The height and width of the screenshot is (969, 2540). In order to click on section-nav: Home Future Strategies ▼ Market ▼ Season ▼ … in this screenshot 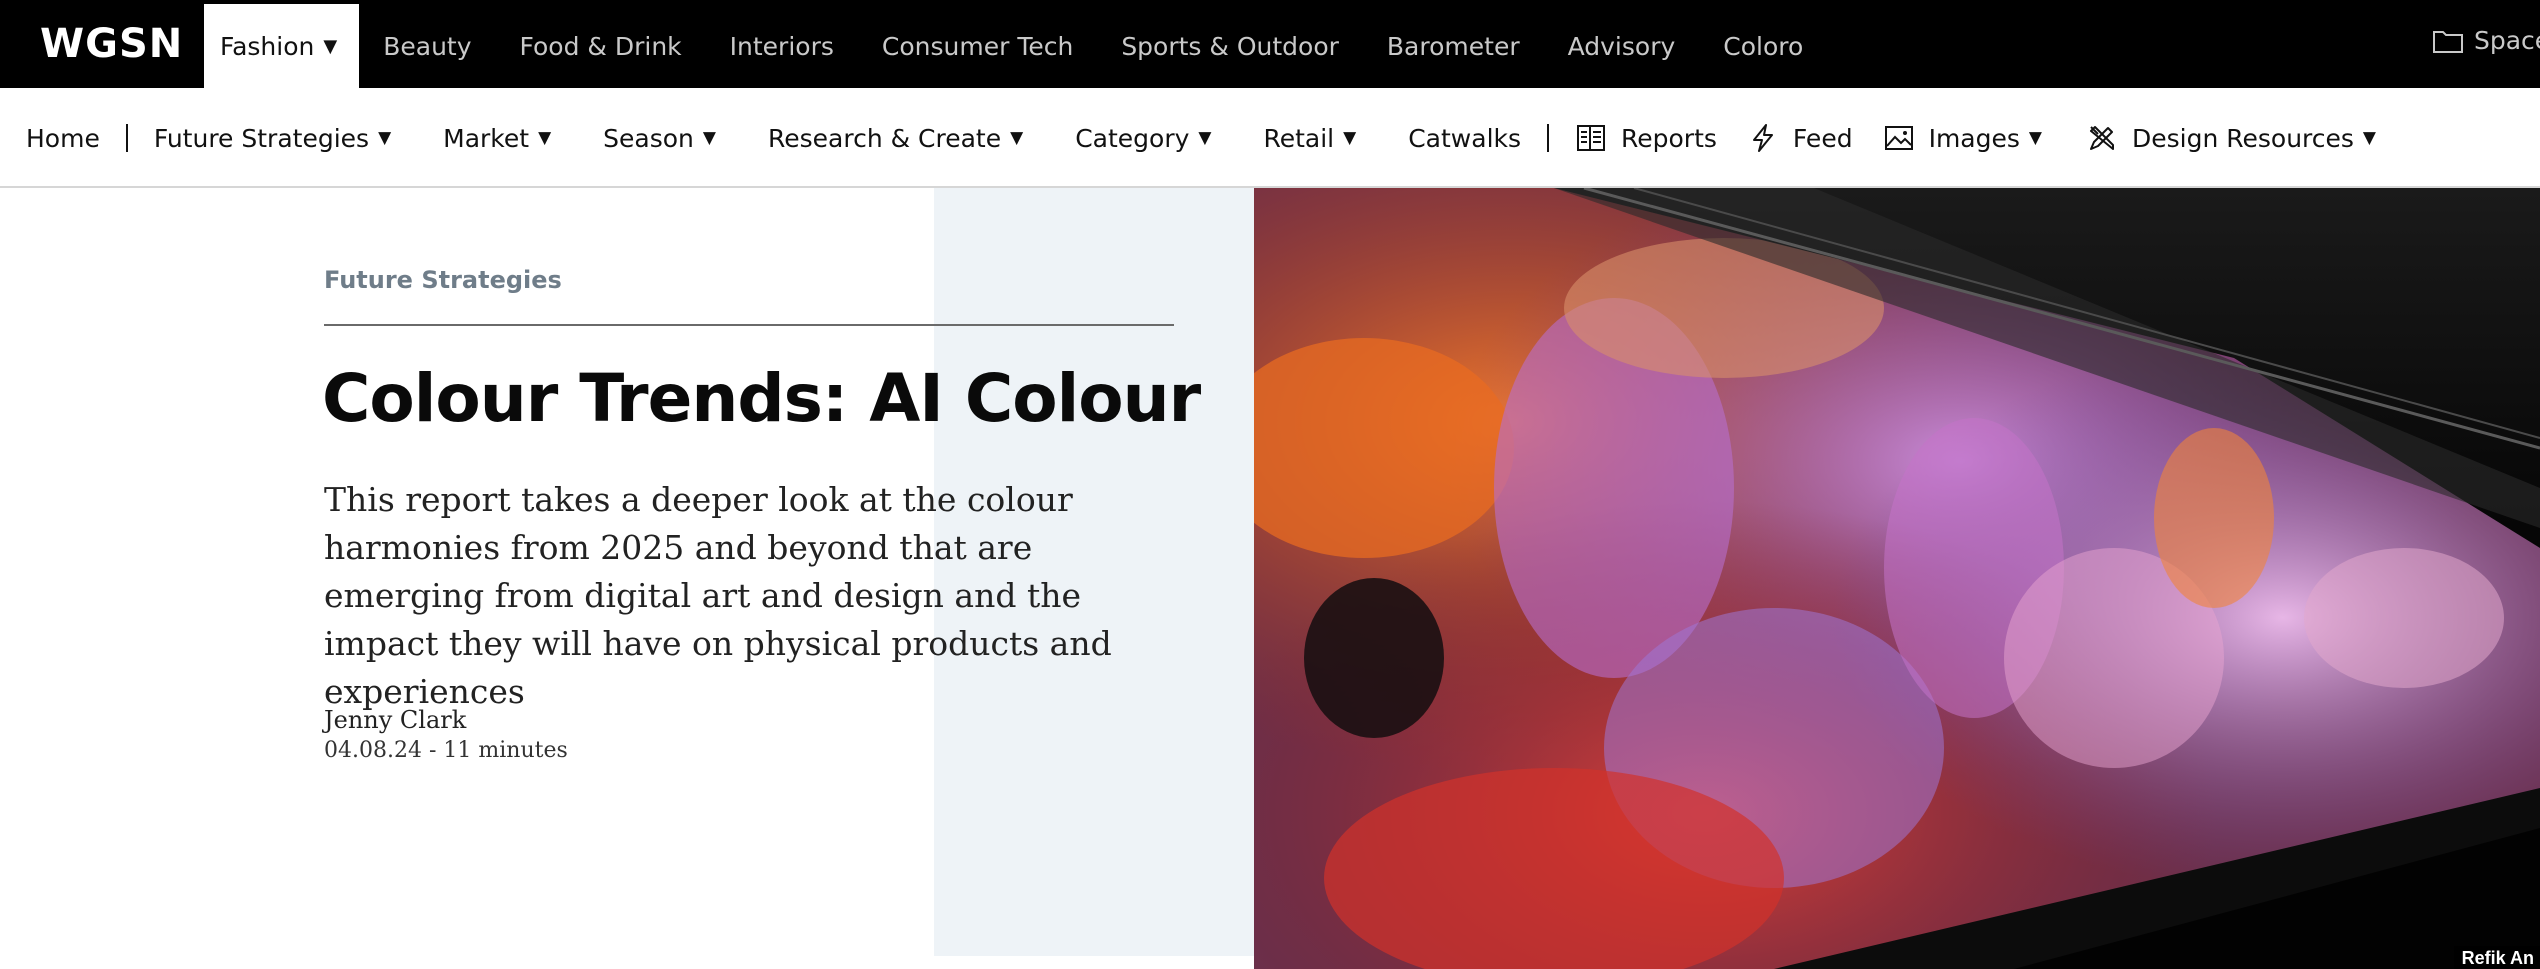, I will do `click(1270, 138)`.